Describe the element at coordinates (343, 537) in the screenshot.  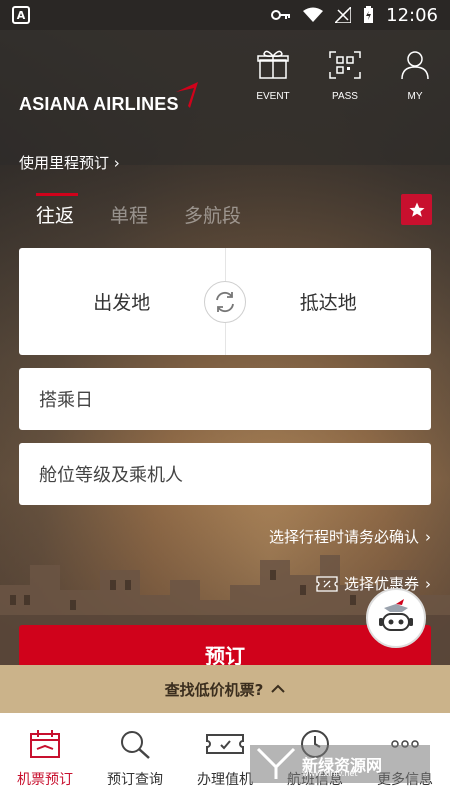
I see `itinerary-notice-label: 选择行程时请务必确认` at that location.